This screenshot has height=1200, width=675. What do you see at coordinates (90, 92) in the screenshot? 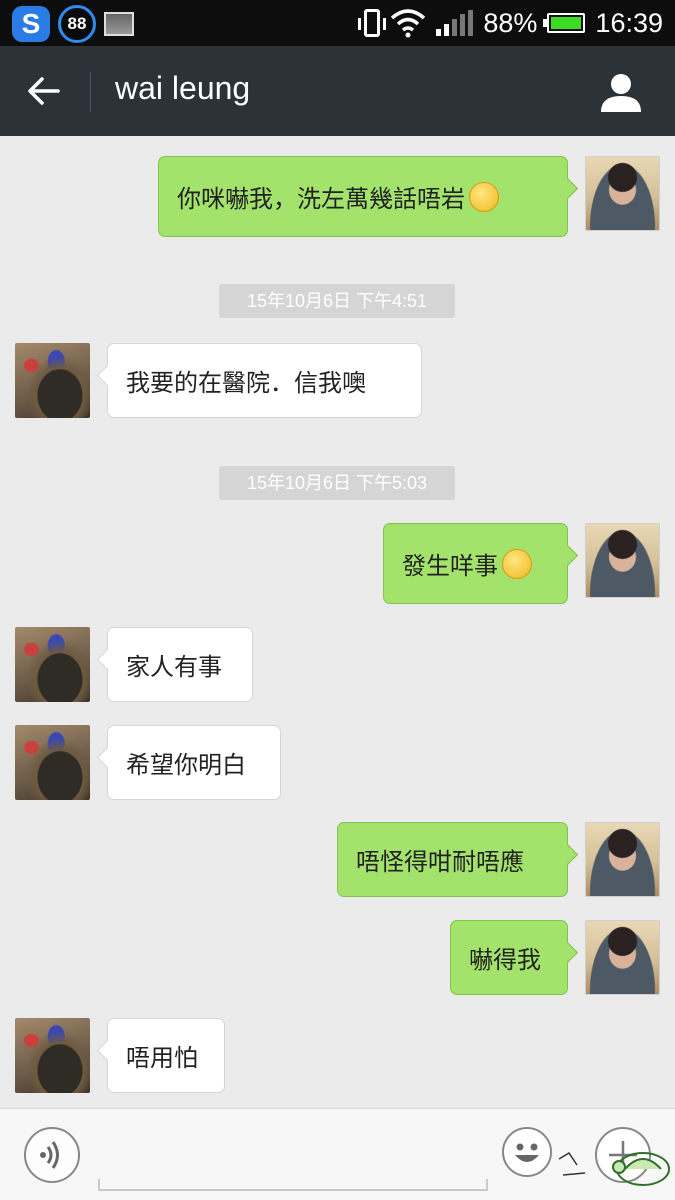
I see `header-divider` at bounding box center [90, 92].